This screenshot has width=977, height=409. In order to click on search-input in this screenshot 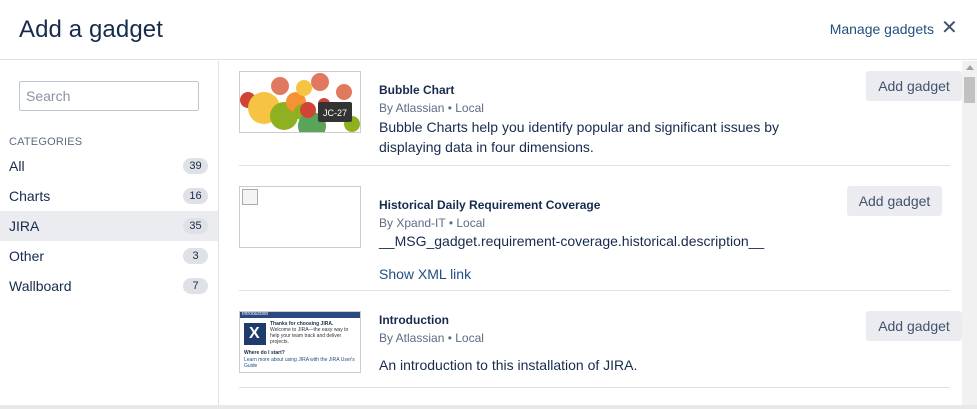, I will do `click(109, 96)`.